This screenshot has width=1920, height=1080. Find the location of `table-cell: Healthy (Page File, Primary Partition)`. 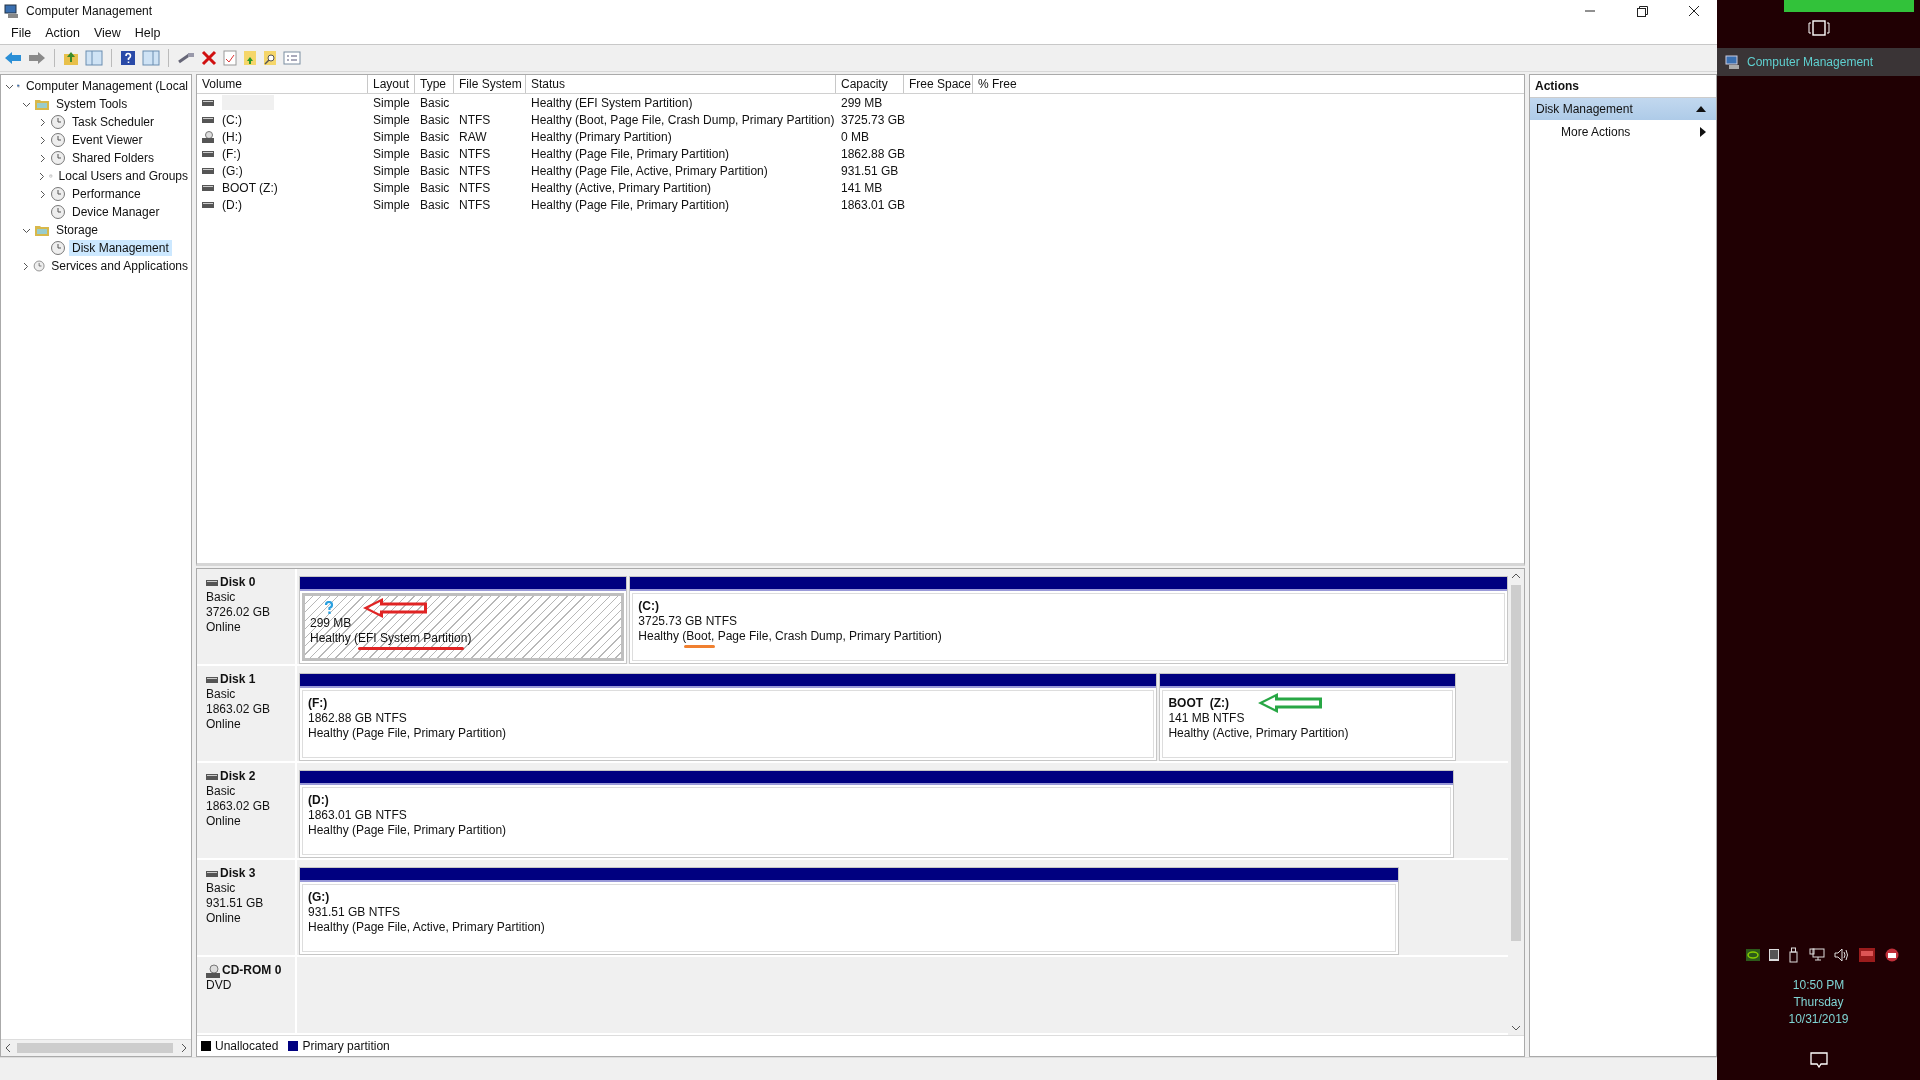

table-cell: Healthy (Page File, Primary Partition) is located at coordinates (630, 153).